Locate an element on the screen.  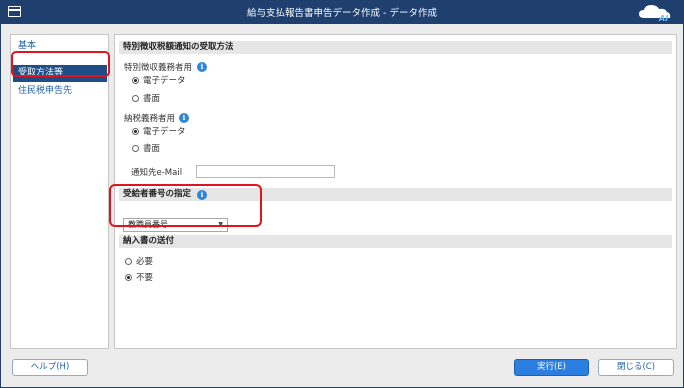
section-header-notice-method: 特別徴収税額通知の受取方法 is located at coordinates (395, 47).